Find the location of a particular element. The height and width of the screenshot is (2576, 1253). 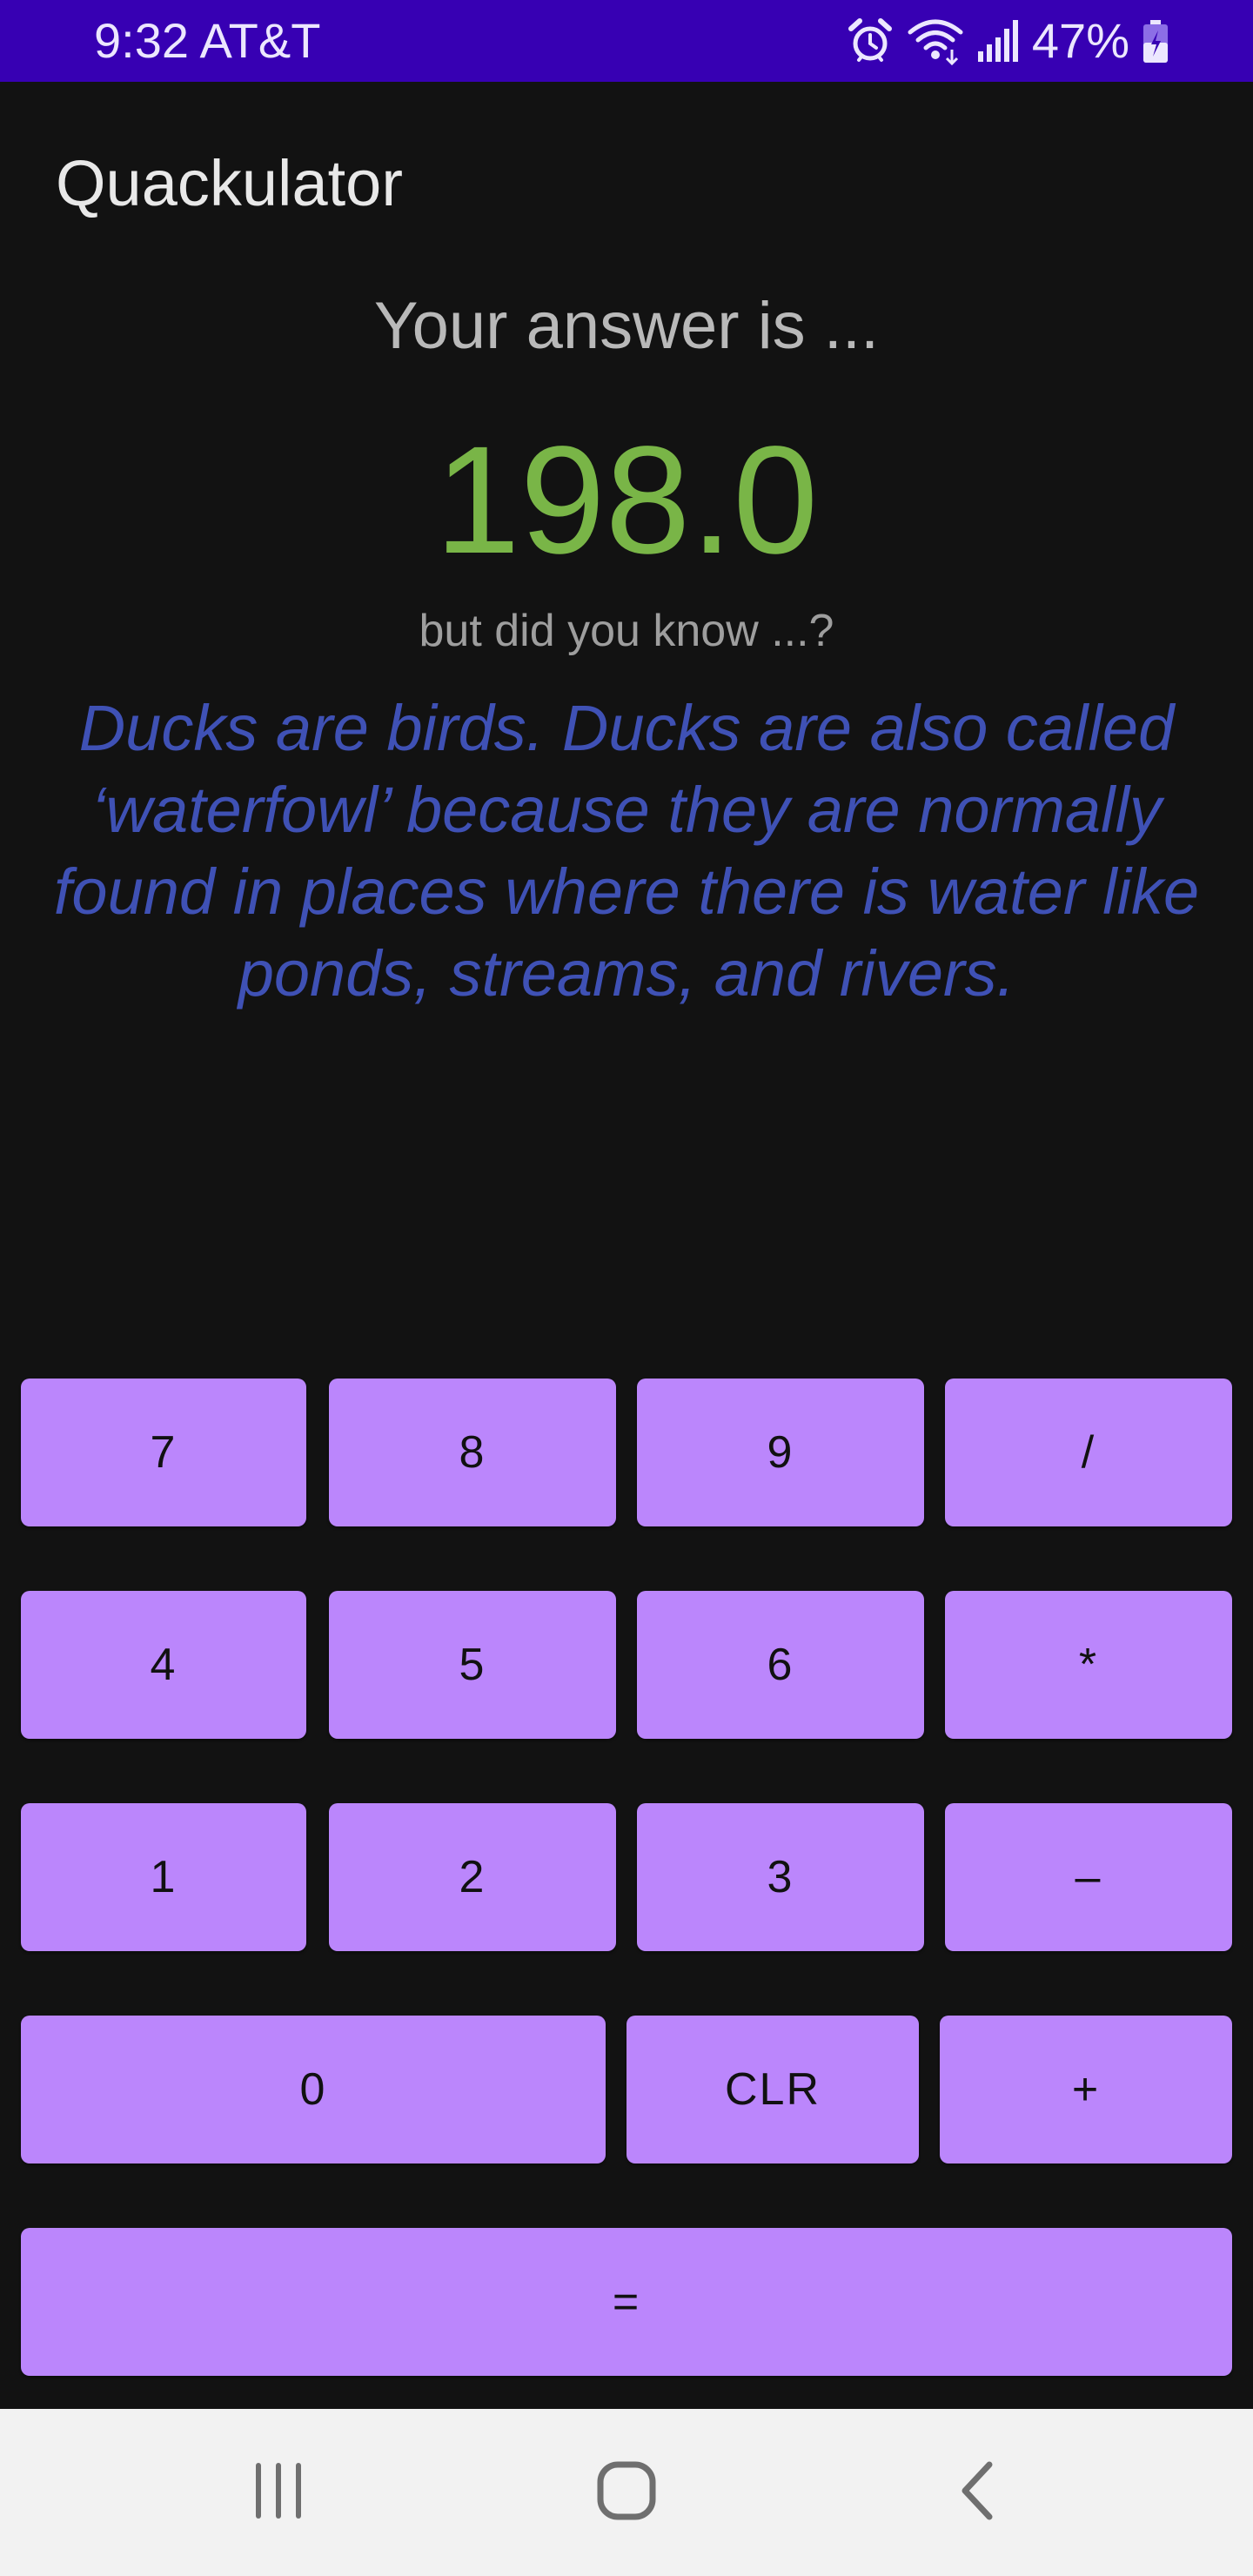

fact-intro: but did you know ...? is located at coordinates (626, 631).